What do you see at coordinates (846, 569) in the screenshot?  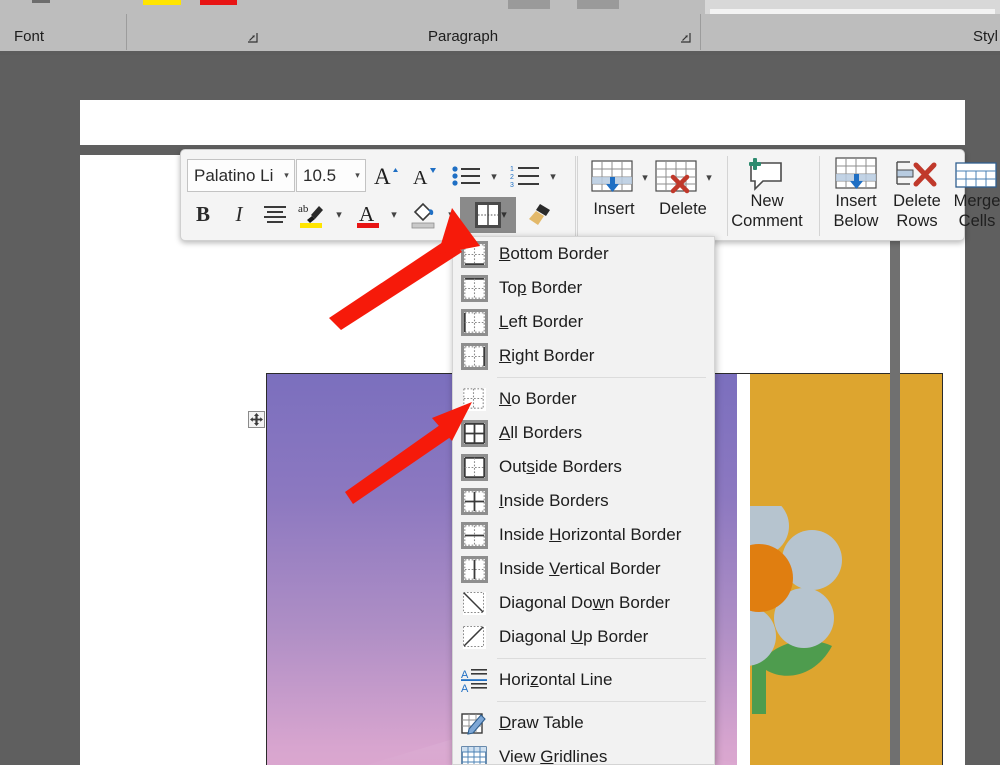 I see `picture-gold-flower` at bounding box center [846, 569].